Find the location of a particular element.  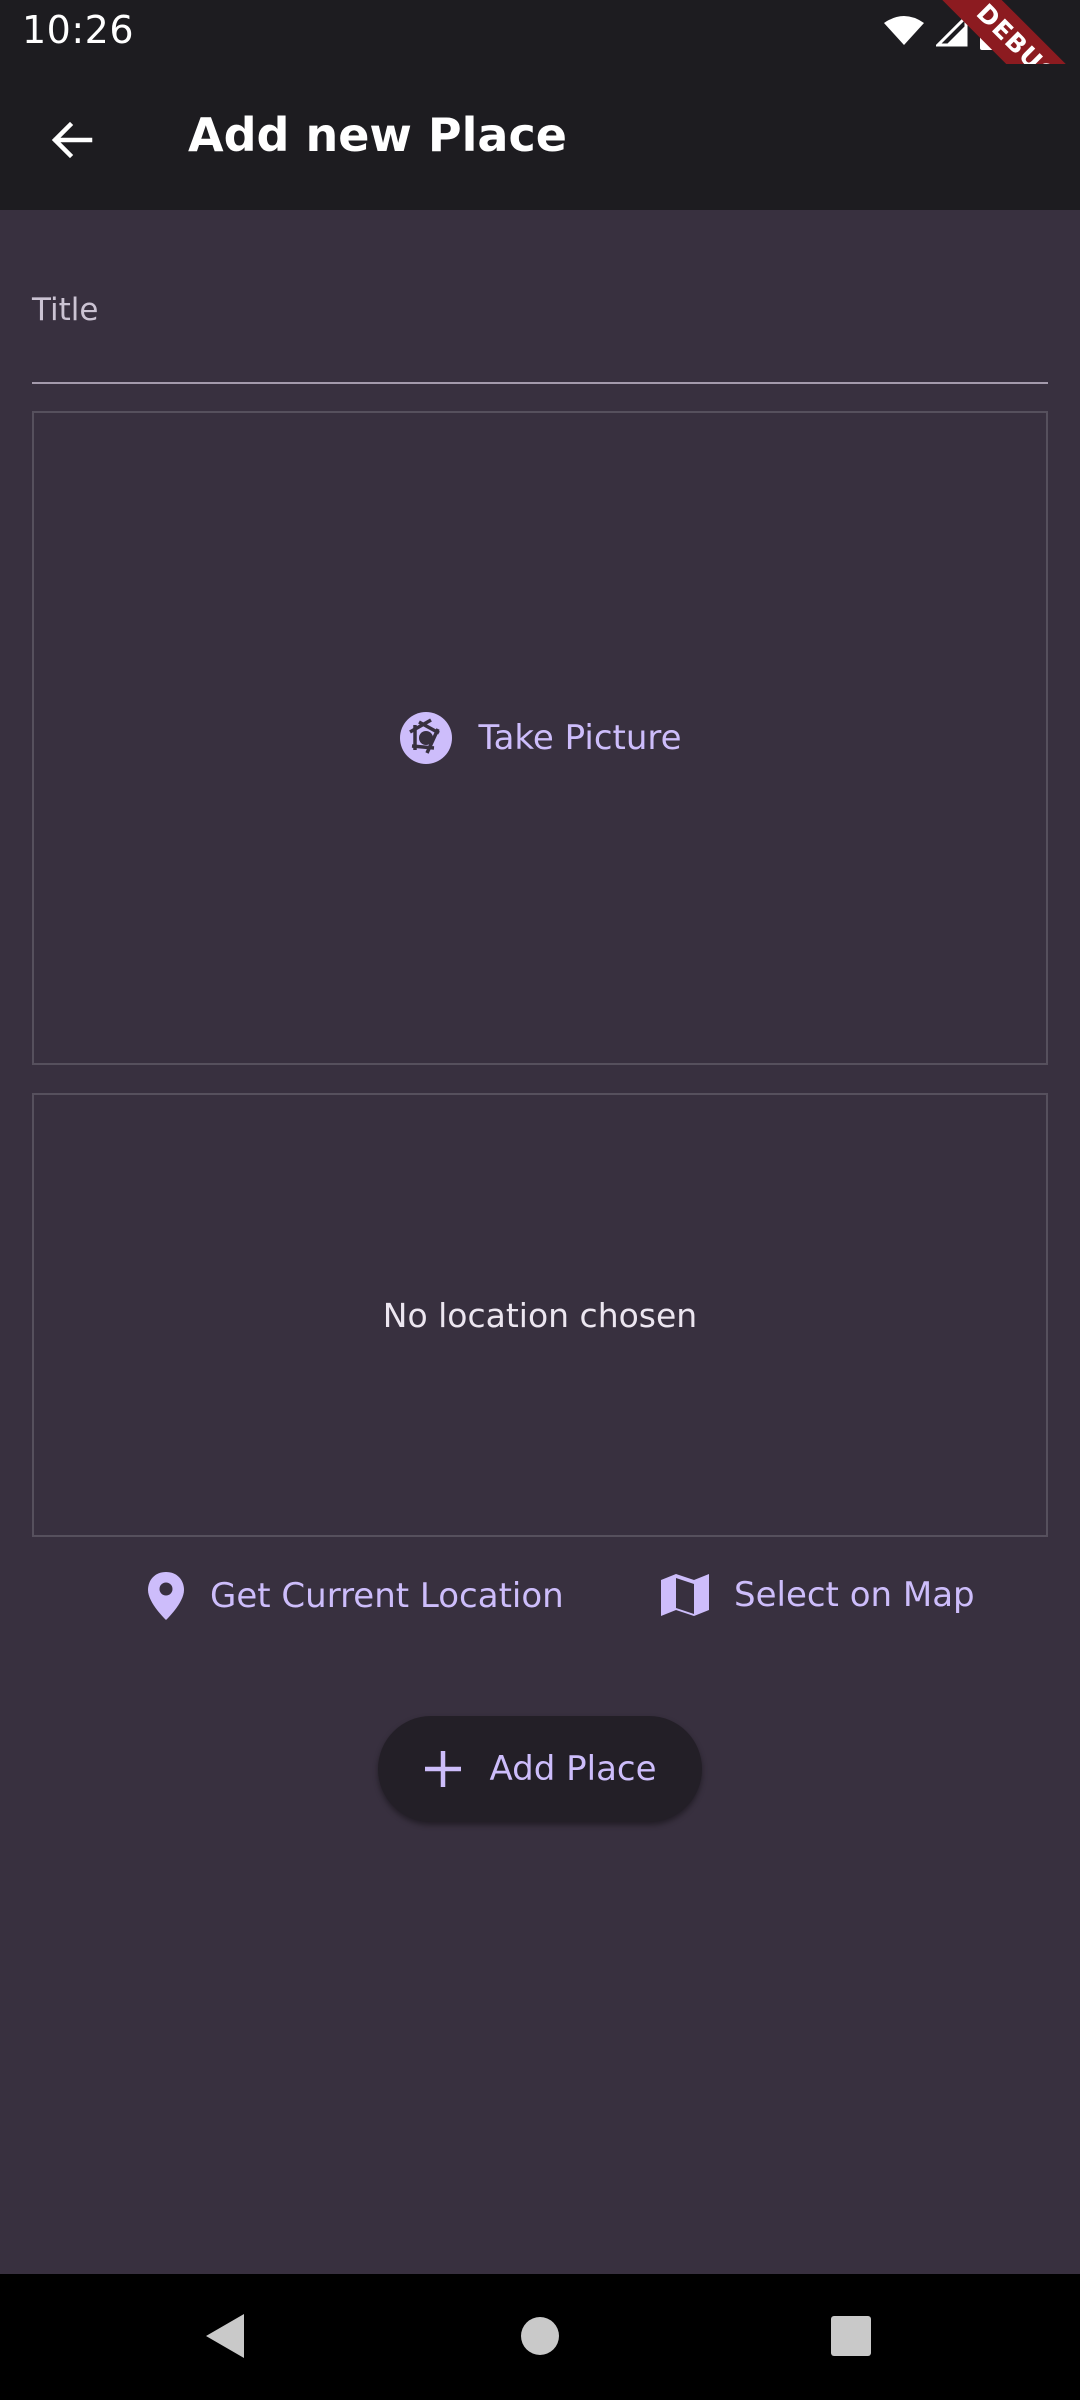

app-bar: Add new Place is located at coordinates (540, 137).